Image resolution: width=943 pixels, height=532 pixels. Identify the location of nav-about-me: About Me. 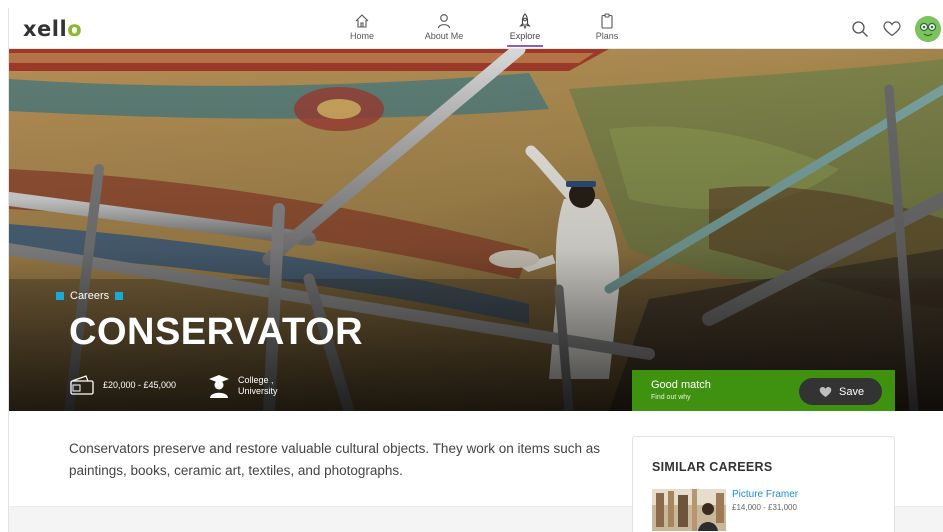
(444, 27).